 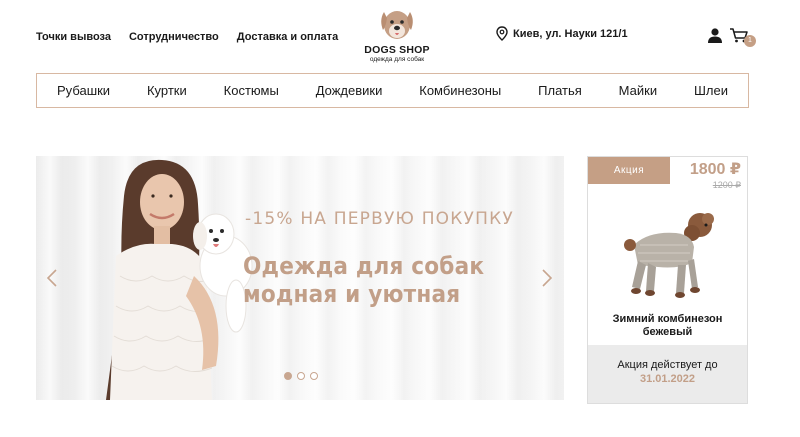 What do you see at coordinates (715, 169) in the screenshot?
I see `product-price: 1800 ₽` at bounding box center [715, 169].